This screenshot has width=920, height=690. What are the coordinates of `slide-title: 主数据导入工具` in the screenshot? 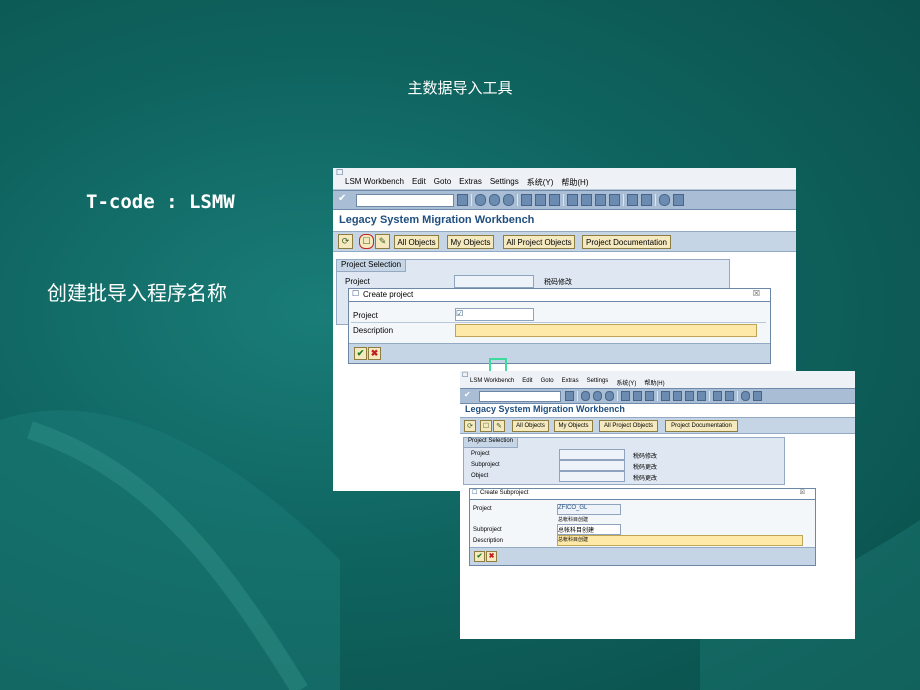 It's located at (460, 88).